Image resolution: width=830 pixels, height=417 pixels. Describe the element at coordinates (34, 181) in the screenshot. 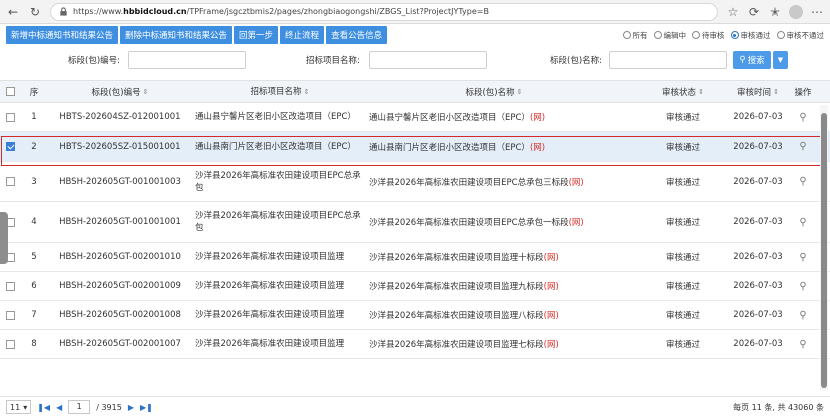

I see `row-seq: 3` at that location.